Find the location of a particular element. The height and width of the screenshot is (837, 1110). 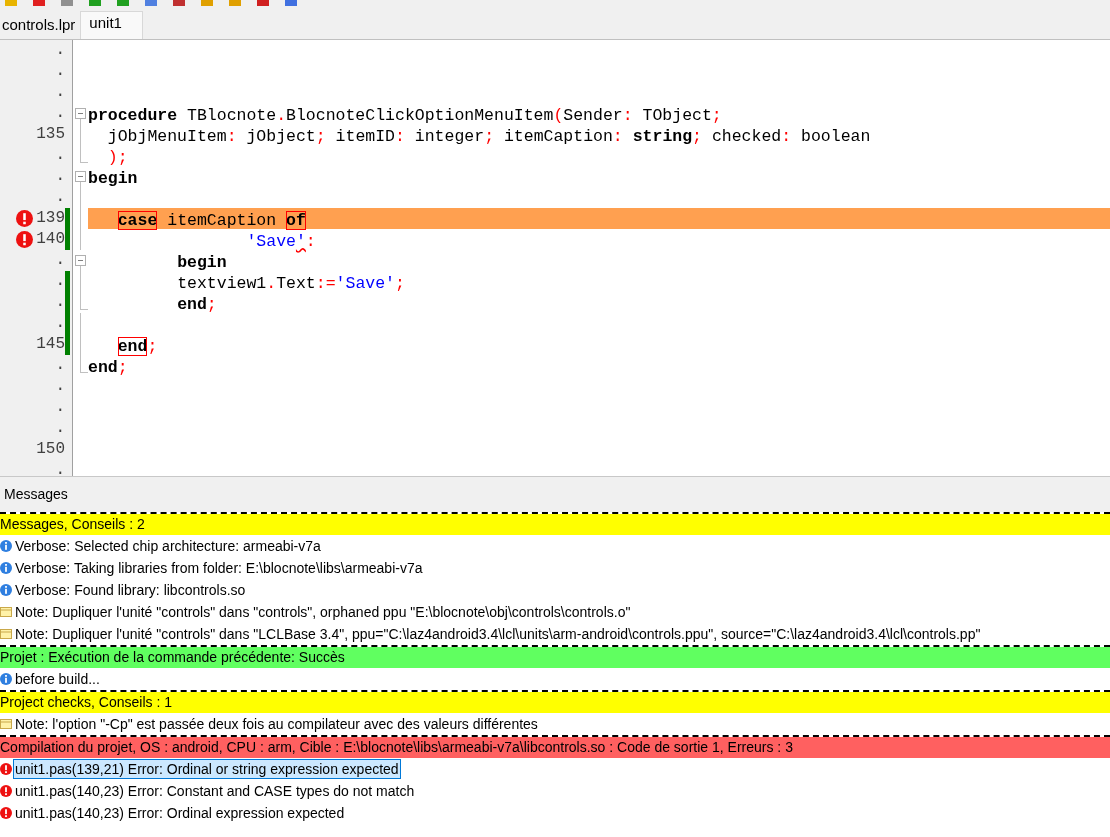

code-line: ); is located at coordinates (117, 157).